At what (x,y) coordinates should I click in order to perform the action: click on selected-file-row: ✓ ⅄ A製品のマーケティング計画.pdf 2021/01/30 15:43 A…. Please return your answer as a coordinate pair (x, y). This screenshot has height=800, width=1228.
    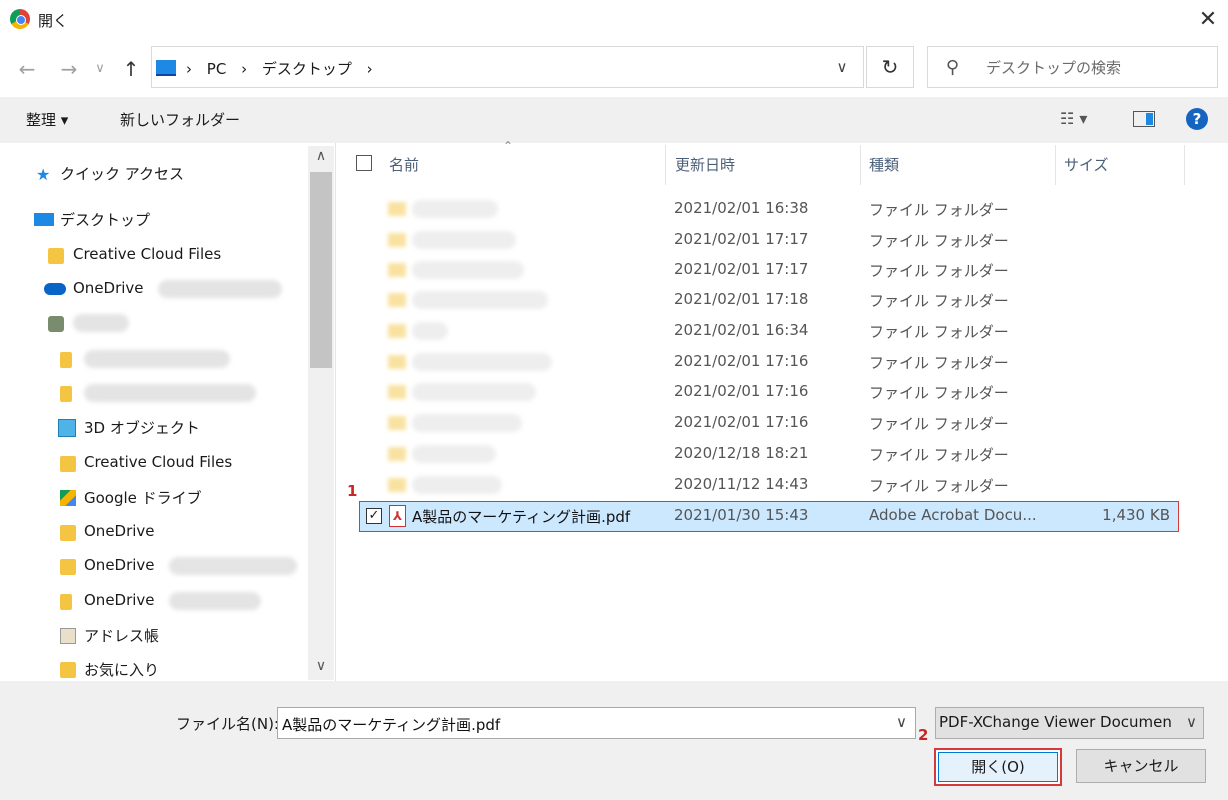
    Looking at the image, I should click on (769, 516).